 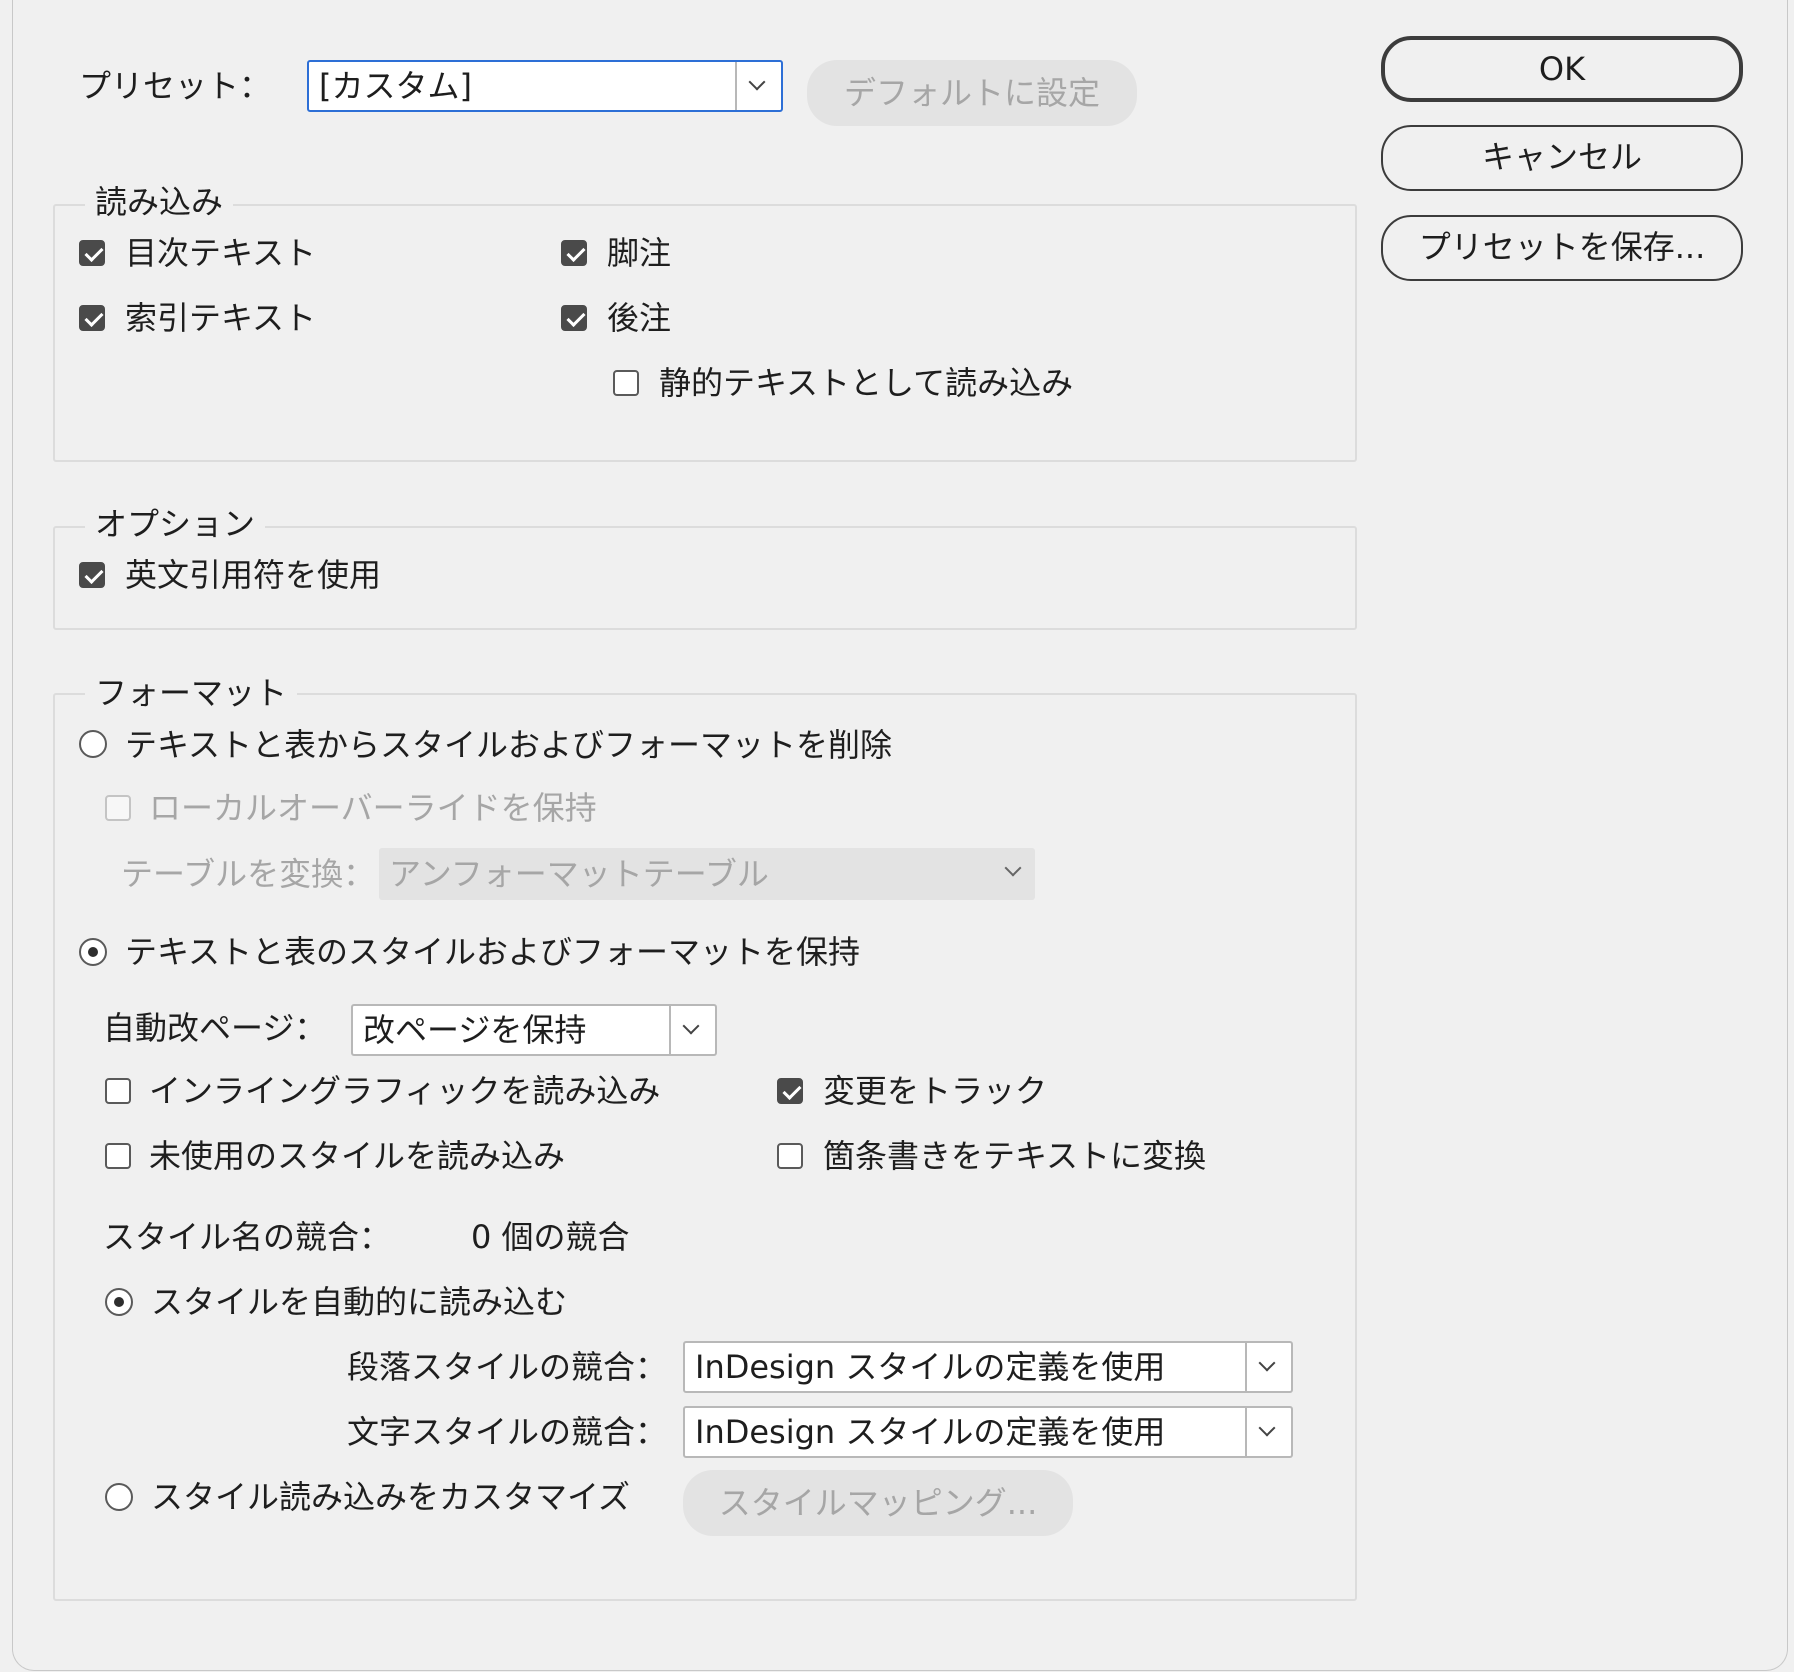 I want to click on preset-dropdown-button, so click(x=758, y=86).